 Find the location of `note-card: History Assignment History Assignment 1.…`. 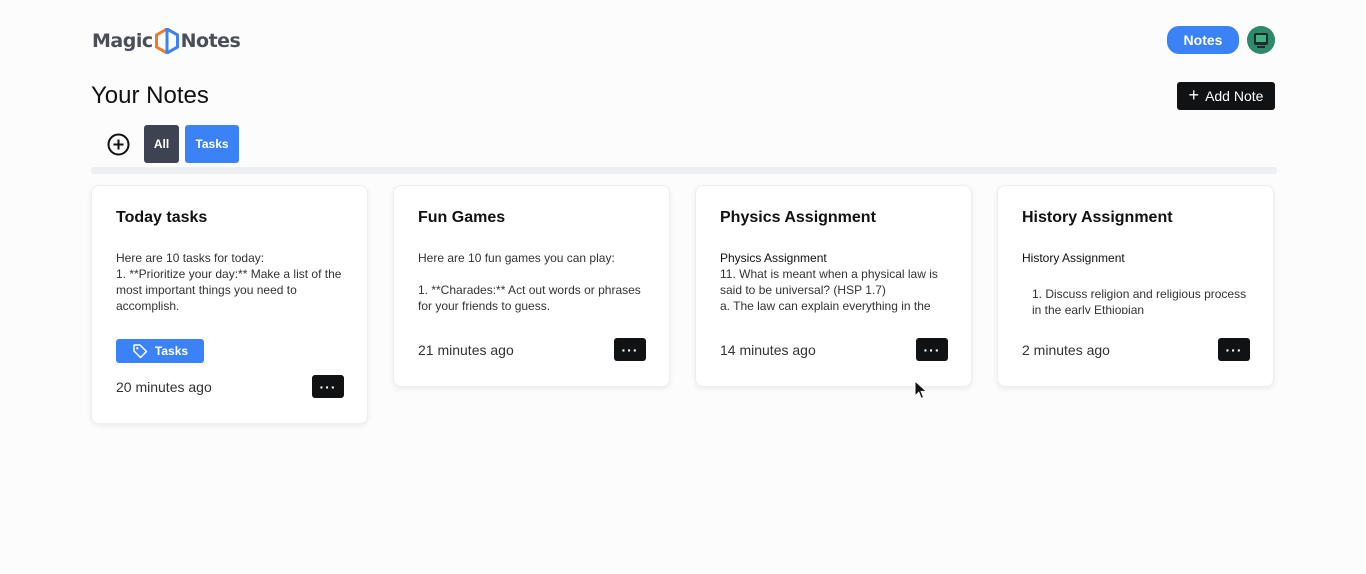

note-card: History Assignment History Assignment 1.… is located at coordinates (1135, 286).